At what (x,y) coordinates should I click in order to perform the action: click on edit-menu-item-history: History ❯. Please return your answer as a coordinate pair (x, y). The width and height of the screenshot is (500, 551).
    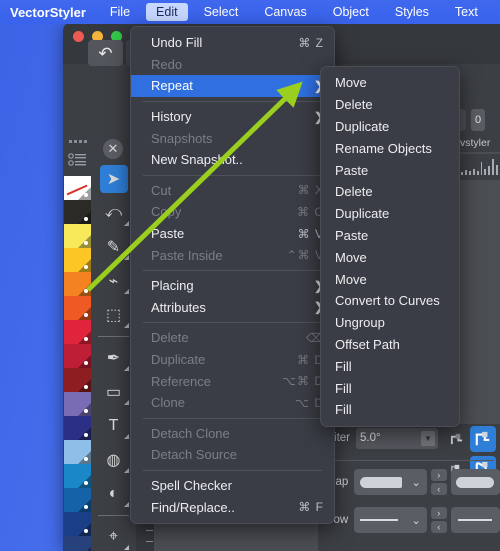
    Looking at the image, I should click on (232, 117).